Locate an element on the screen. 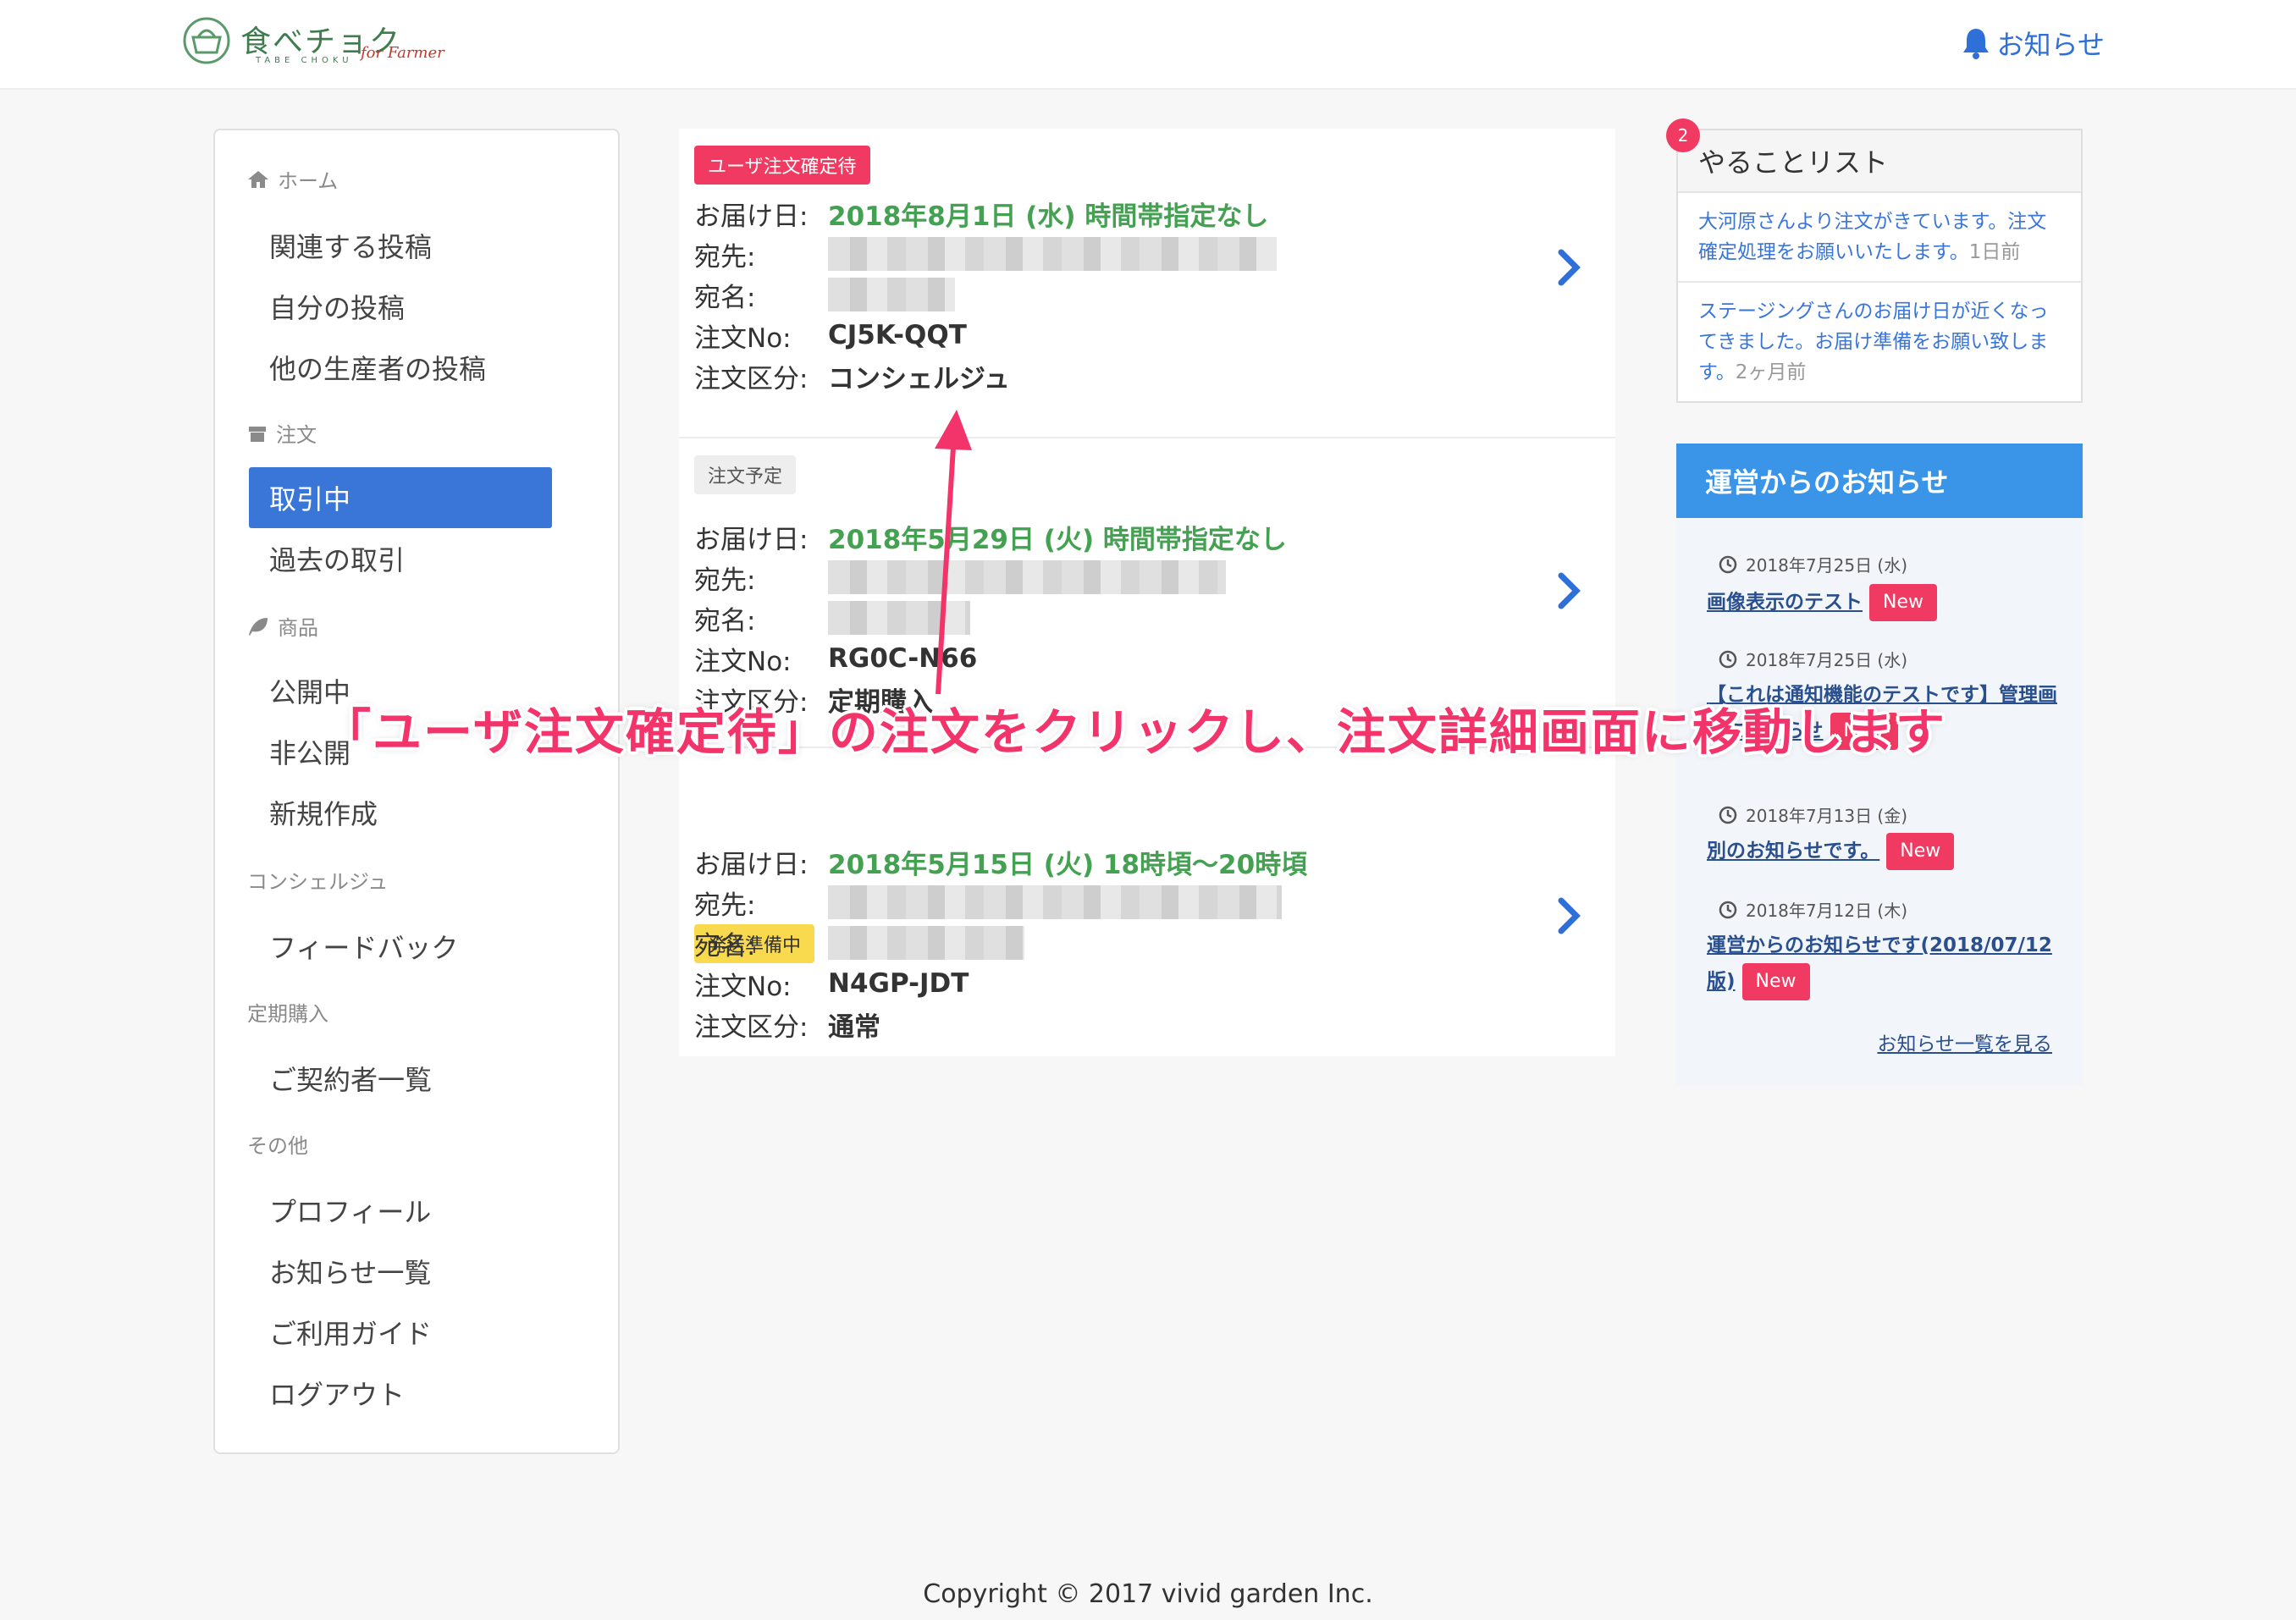 The height and width of the screenshot is (1620, 2296). sidebar-item-related-posts: 関連する投稿 is located at coordinates (400, 245).